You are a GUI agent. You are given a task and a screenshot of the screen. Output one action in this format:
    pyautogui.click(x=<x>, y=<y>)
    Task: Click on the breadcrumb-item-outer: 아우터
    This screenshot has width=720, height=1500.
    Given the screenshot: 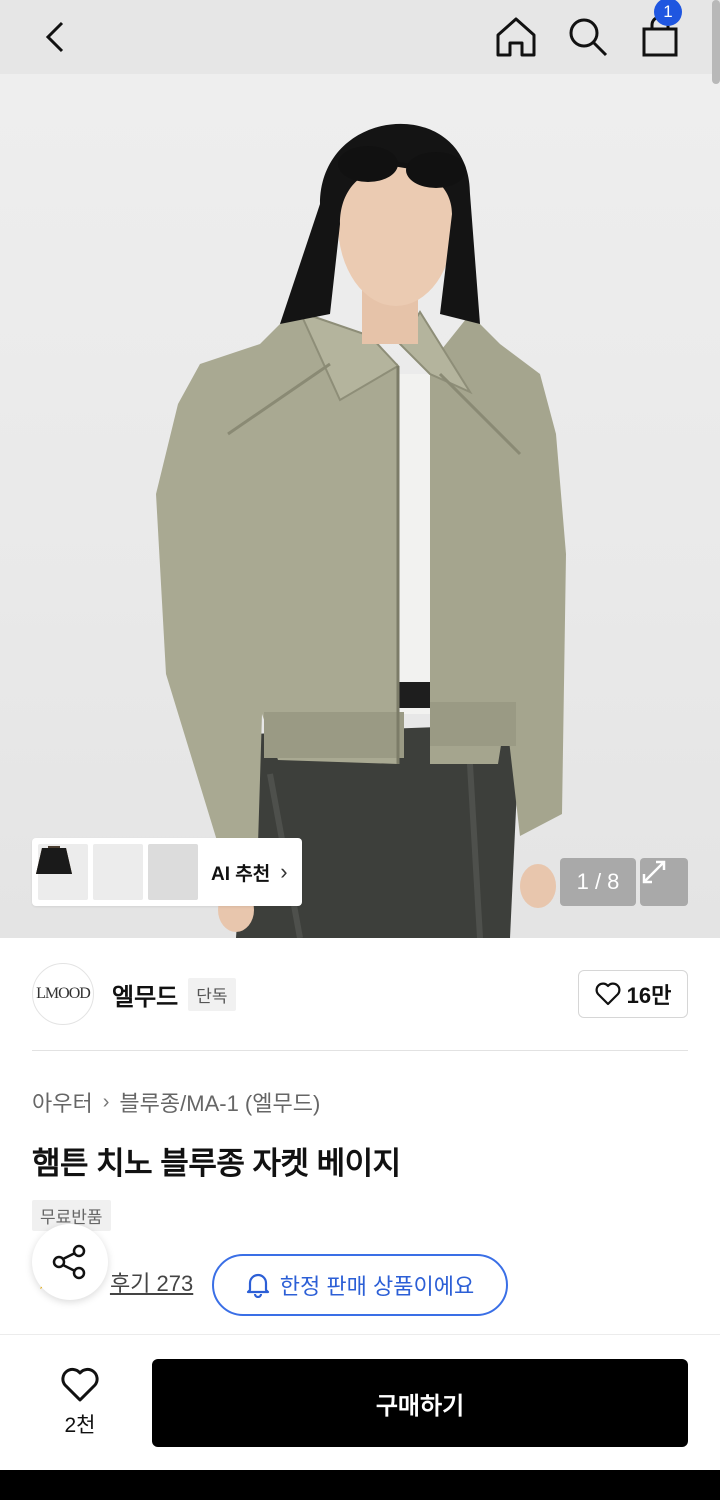 What is the action you would take?
    pyautogui.click(x=62, y=1102)
    